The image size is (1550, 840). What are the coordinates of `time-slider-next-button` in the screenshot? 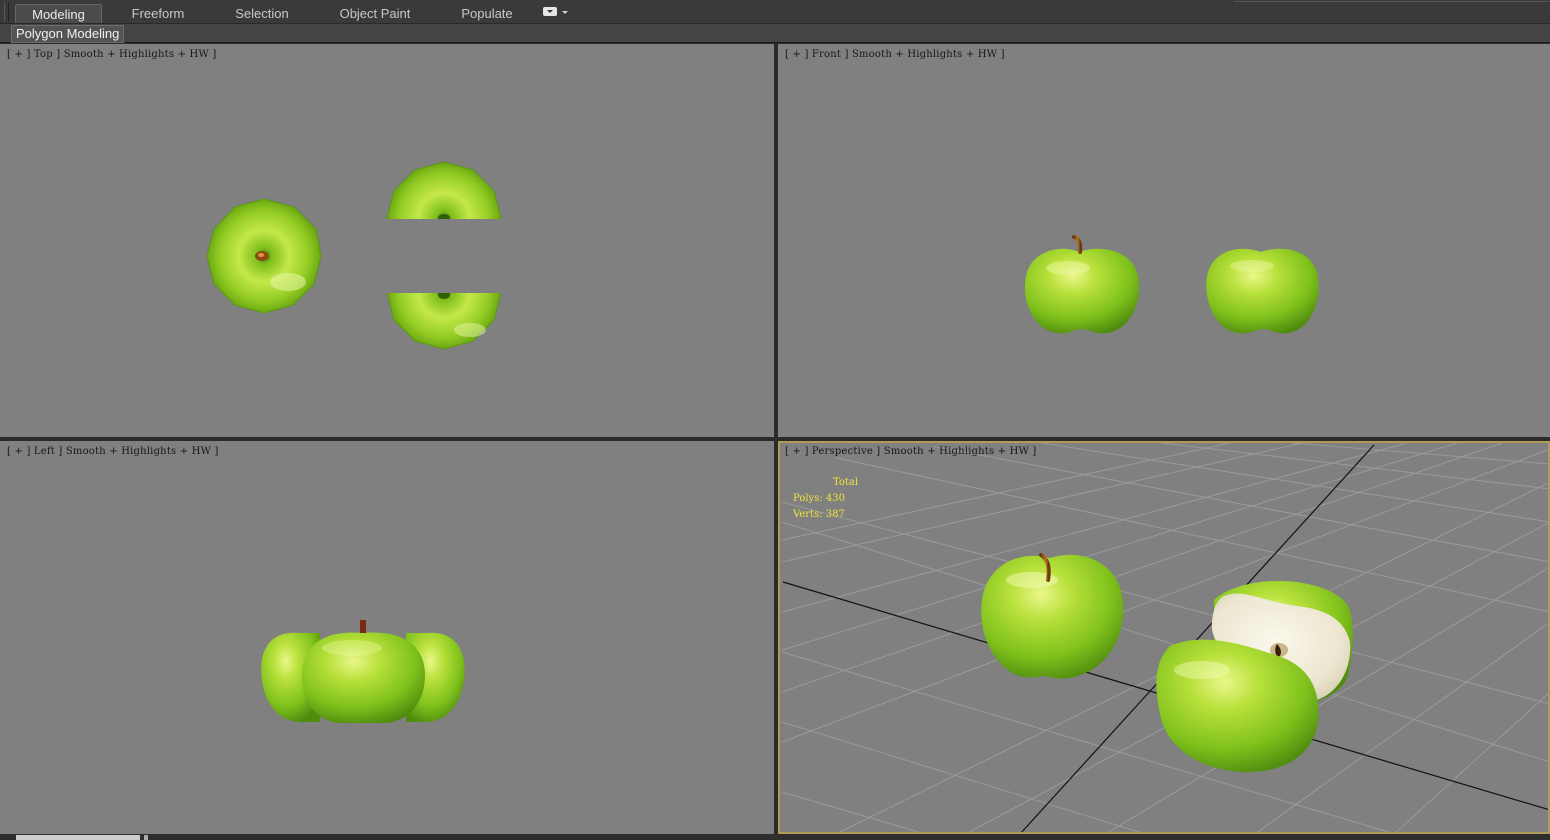 It's located at (146, 837).